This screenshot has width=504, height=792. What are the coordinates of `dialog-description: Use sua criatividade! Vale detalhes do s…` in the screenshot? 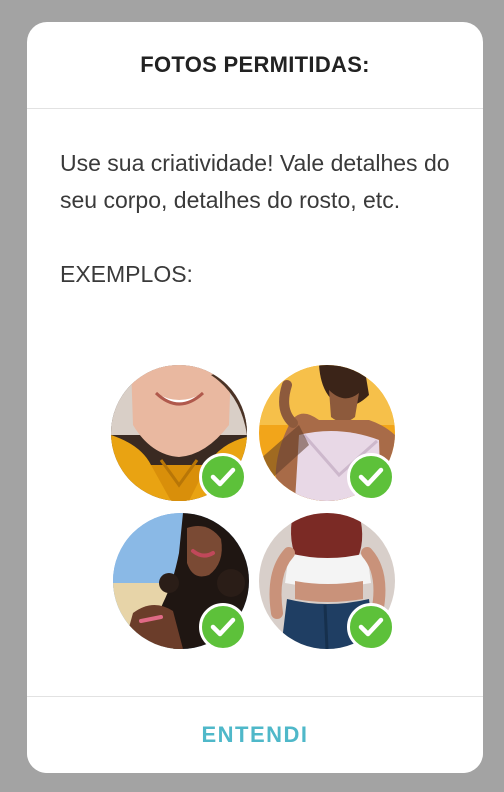 It's located at (255, 181).